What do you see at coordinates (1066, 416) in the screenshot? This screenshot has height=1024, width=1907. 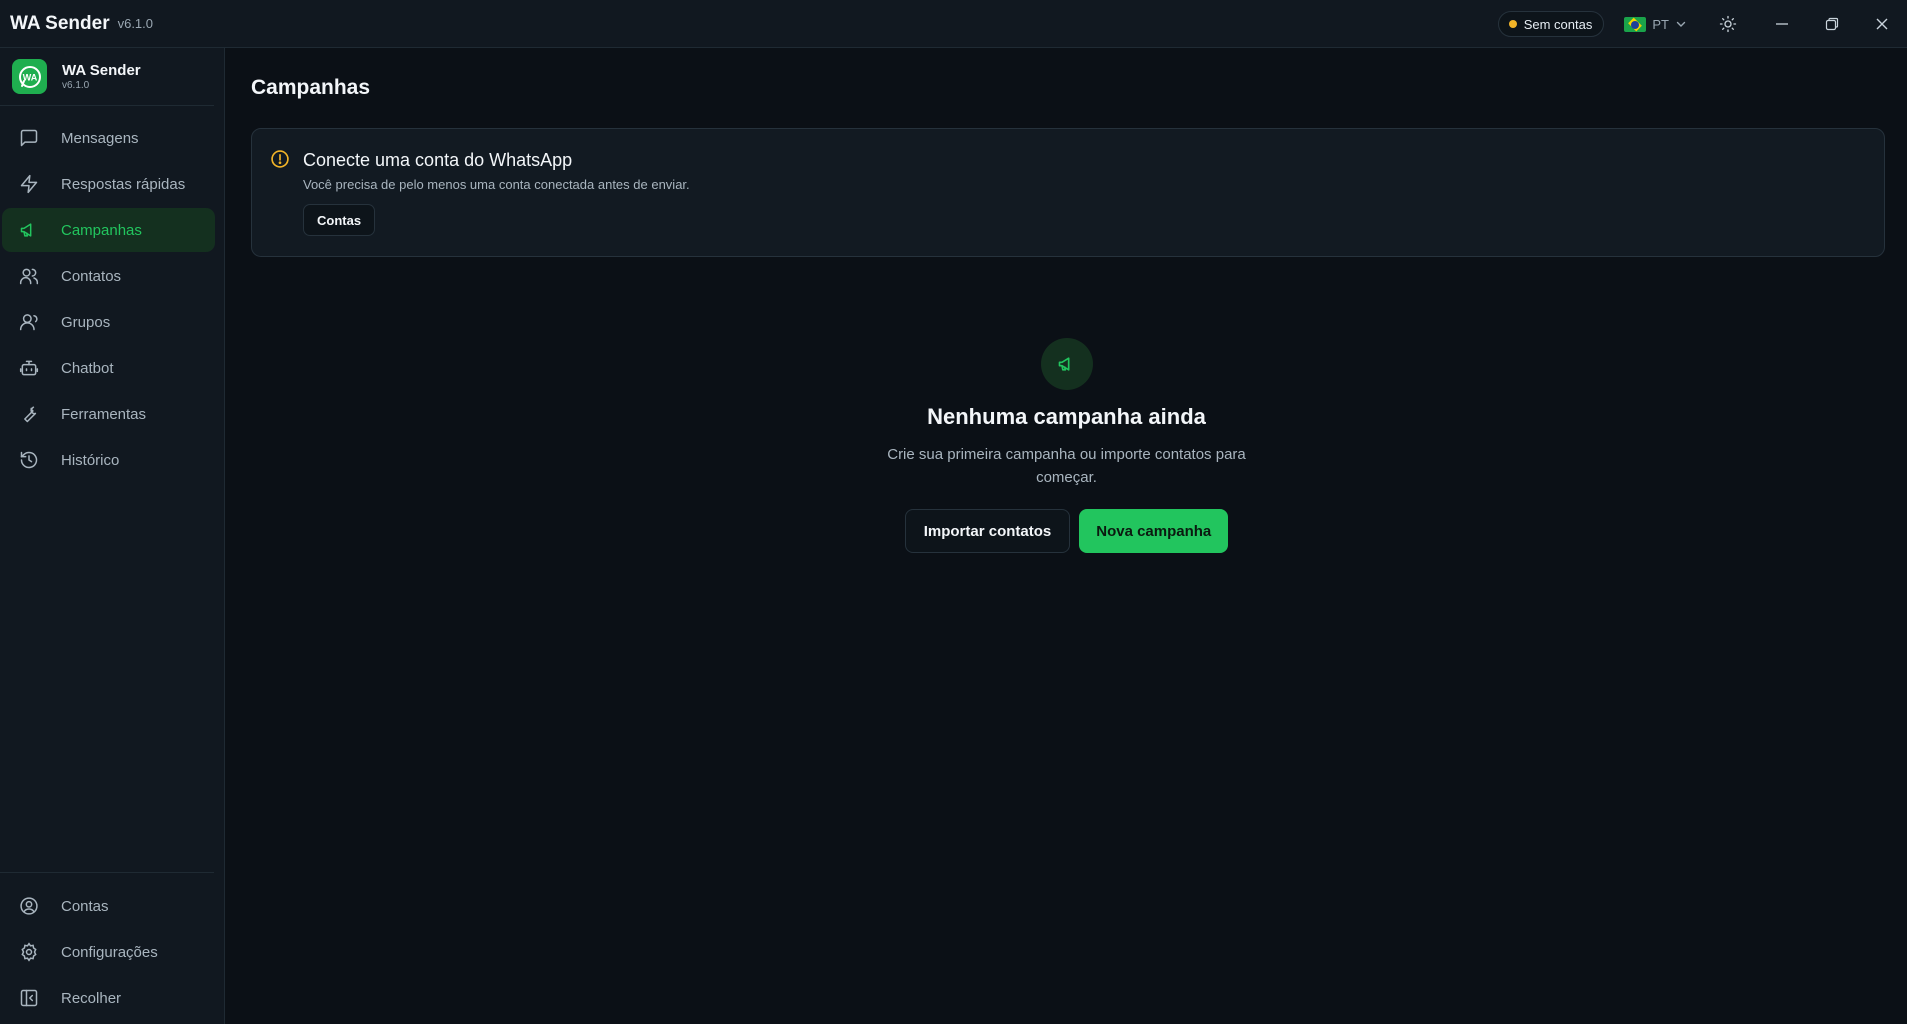 I see `empty-state-title: Nenhuma campanha ainda` at bounding box center [1066, 416].